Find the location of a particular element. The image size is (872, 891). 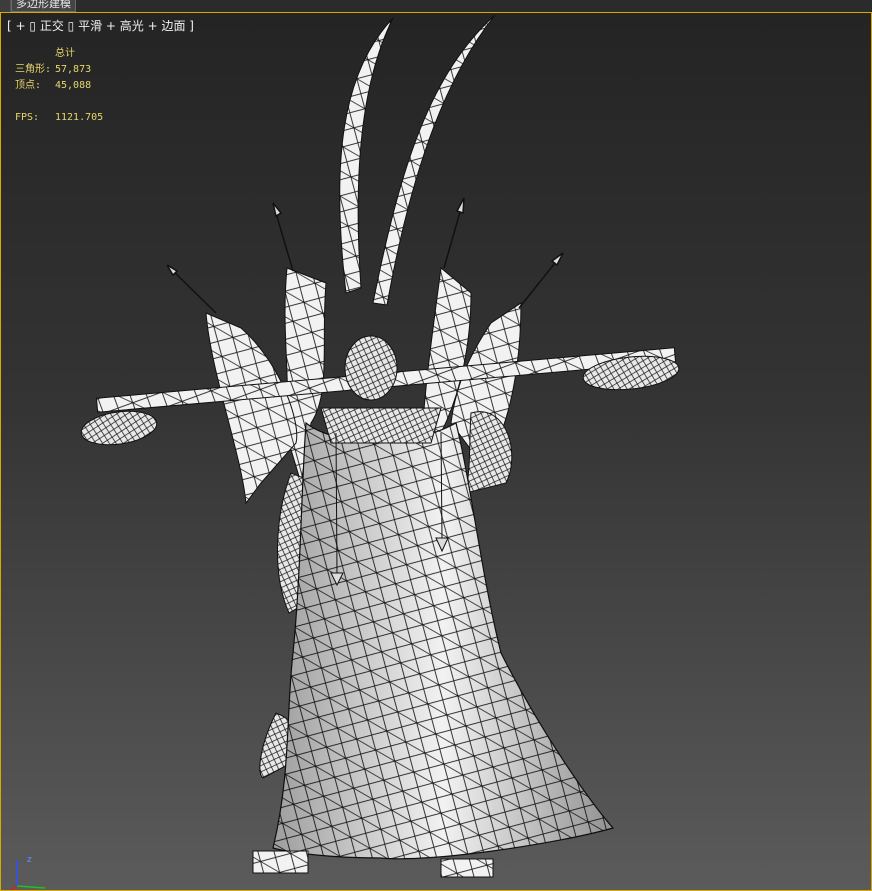

stats-vertices-label: 顶点: is located at coordinates (28, 85).